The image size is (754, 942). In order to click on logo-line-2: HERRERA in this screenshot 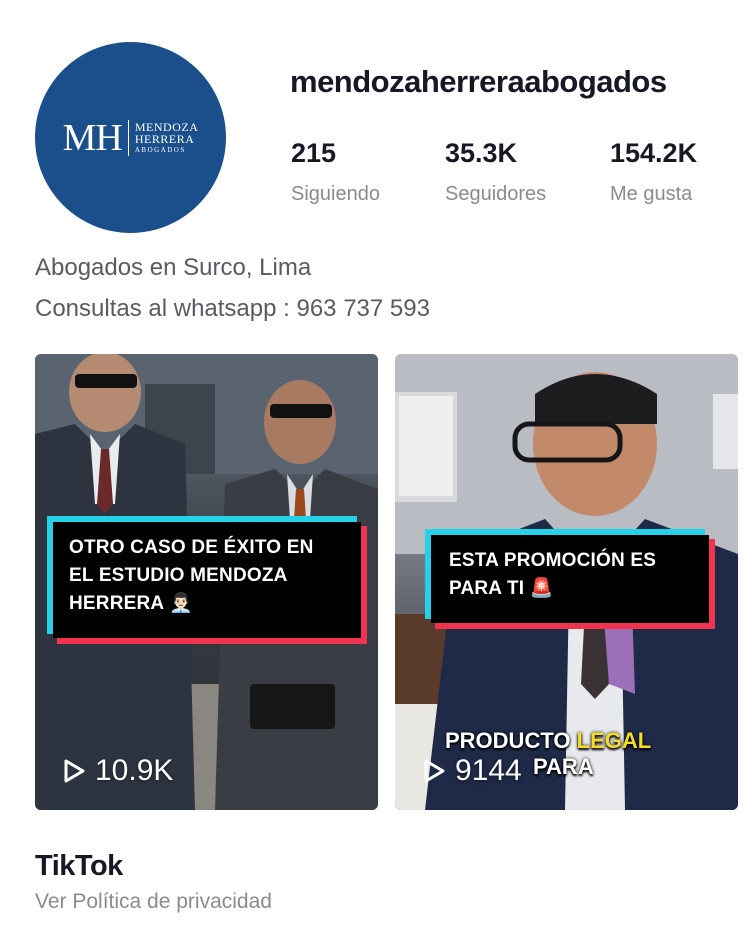, I will do `click(164, 139)`.